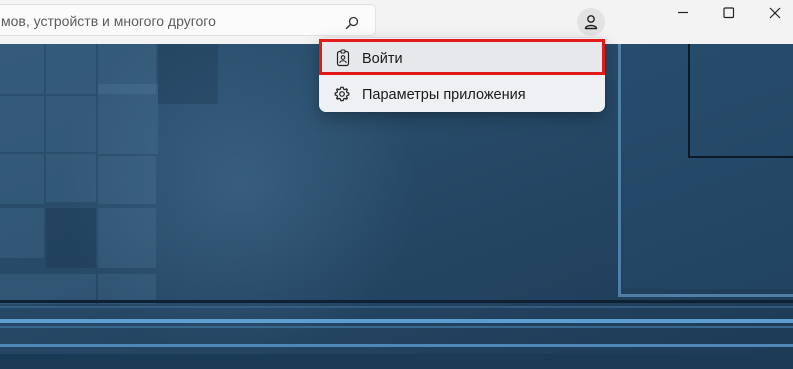 The image size is (793, 369). I want to click on search-input-text: мов, устройств и многого другого, so click(108, 21).